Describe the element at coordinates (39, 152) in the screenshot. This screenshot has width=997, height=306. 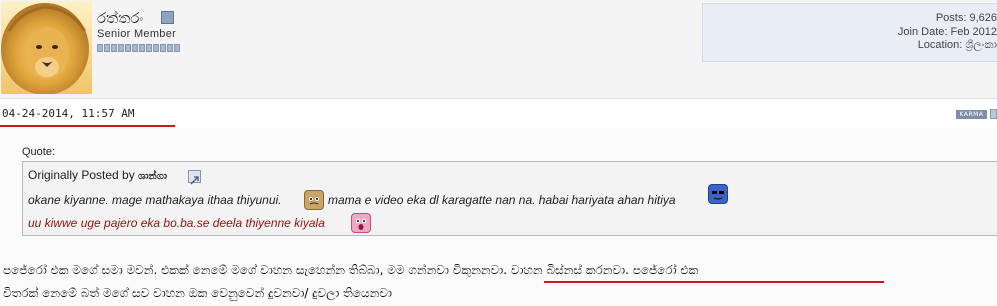
I see `quote-label: Quote:` at that location.